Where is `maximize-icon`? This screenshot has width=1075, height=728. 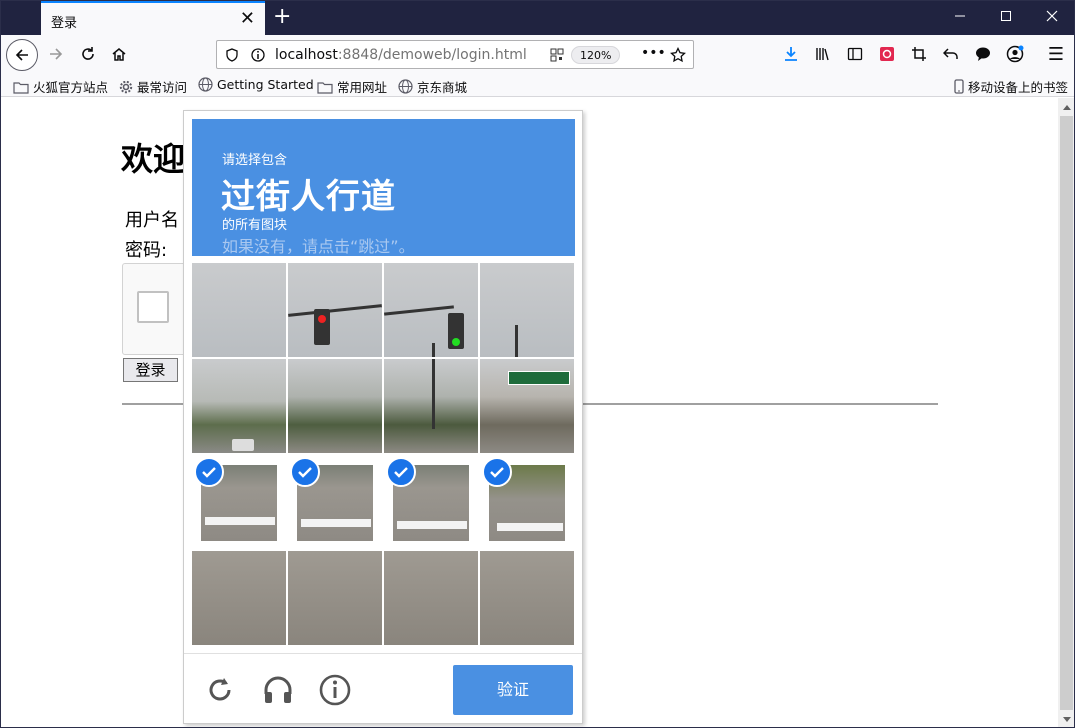
maximize-icon is located at coordinates (1006, 18).